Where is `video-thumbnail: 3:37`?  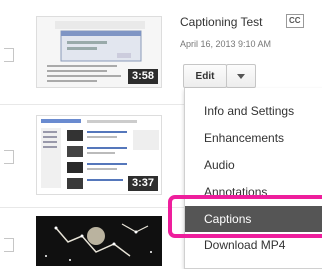 video-thumbnail: 3:37 is located at coordinates (99, 155).